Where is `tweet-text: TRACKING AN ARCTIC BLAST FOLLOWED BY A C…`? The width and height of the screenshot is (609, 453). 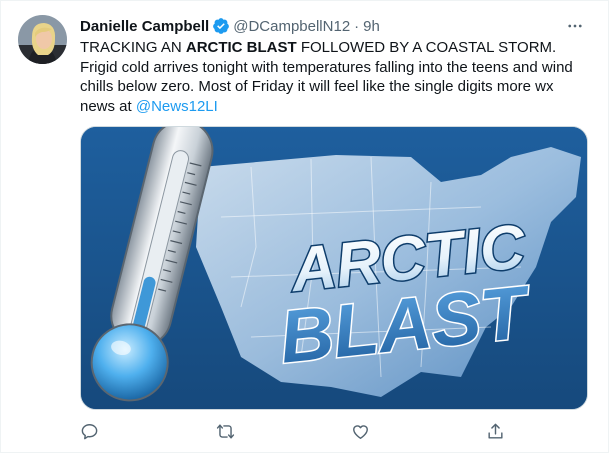 tweet-text: TRACKING AN ARCTIC BLAST FOLLOWED BY A C… is located at coordinates (335, 77).